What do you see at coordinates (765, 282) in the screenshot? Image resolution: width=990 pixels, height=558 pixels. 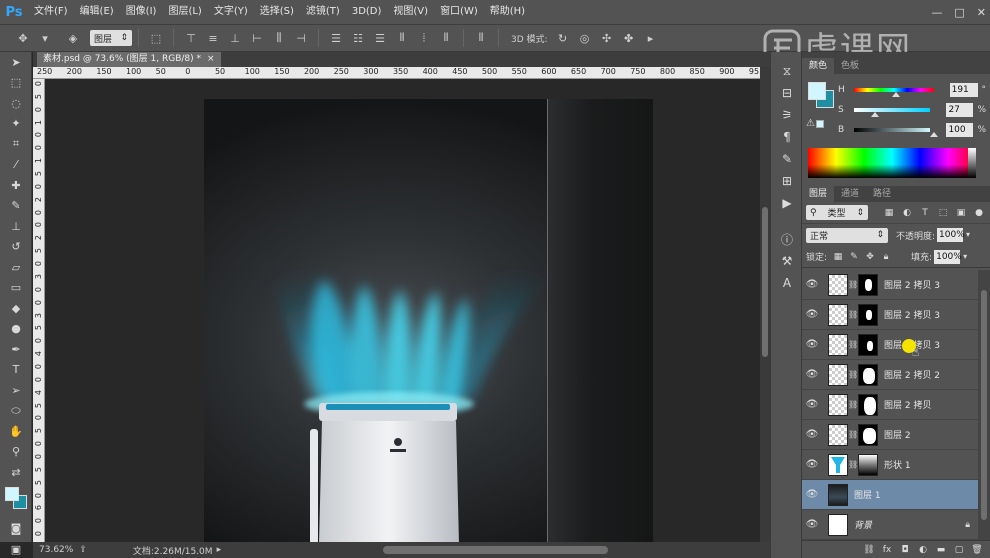 I see `canvas-scroll-thumb` at bounding box center [765, 282].